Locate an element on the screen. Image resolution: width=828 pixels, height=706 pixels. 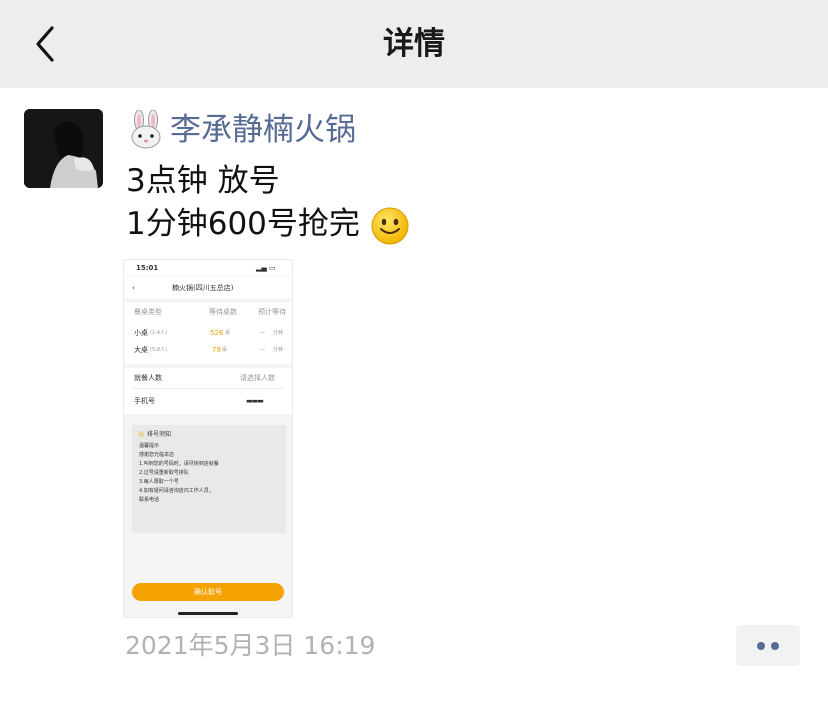
image-col-waiting: 等待桌数 is located at coordinates (223, 312).